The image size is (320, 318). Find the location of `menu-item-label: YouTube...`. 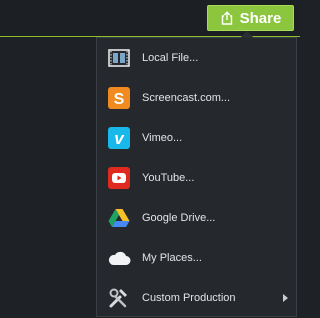

menu-item-label: YouTube... is located at coordinates (168, 178).